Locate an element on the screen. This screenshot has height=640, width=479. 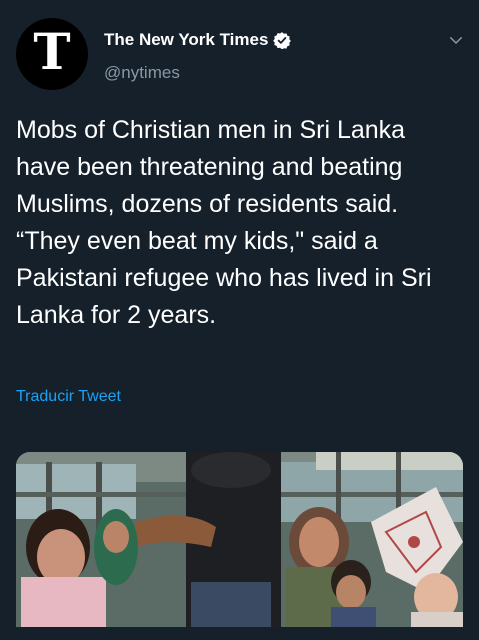
account-name-row: The New York Times is located at coordinates (198, 40).